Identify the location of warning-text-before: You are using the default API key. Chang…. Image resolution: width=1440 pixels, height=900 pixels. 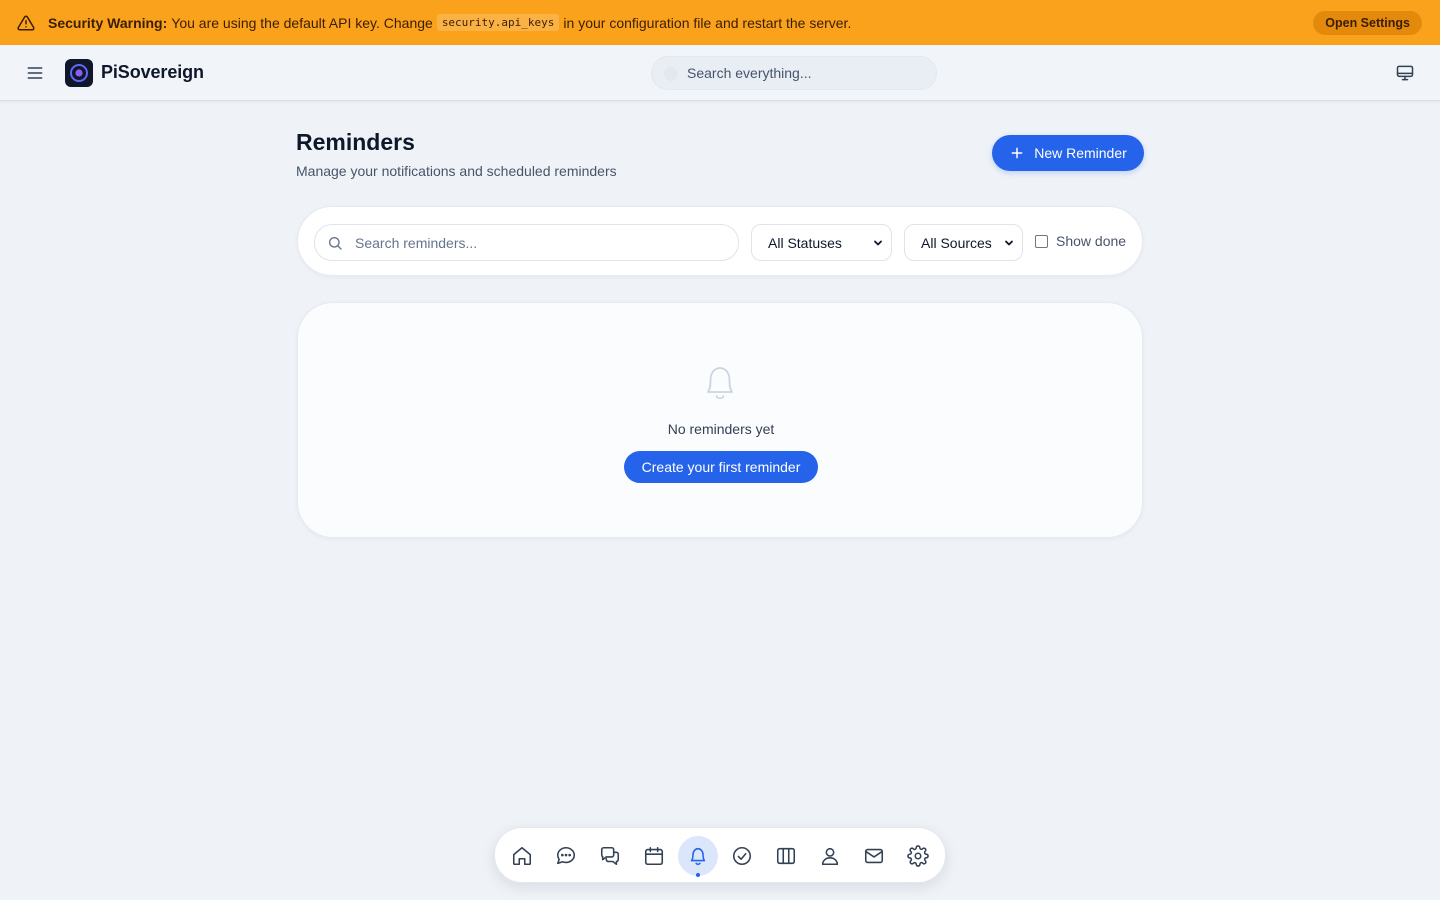
(302, 22).